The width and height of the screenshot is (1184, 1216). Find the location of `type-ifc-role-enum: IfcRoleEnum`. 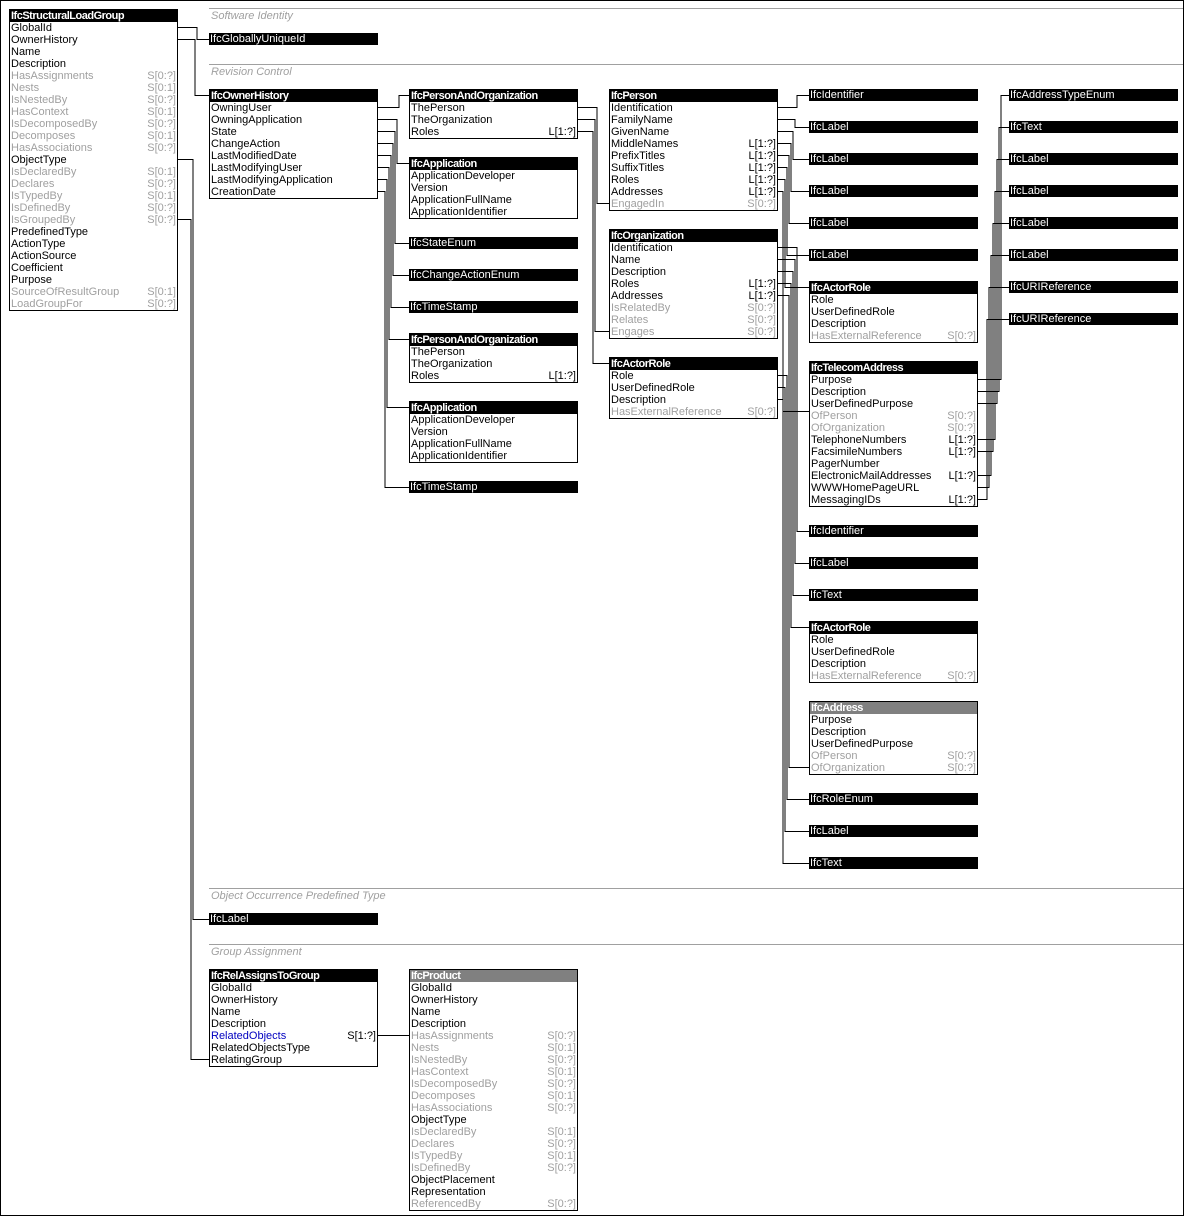

type-ifc-role-enum: IfcRoleEnum is located at coordinates (893, 799).